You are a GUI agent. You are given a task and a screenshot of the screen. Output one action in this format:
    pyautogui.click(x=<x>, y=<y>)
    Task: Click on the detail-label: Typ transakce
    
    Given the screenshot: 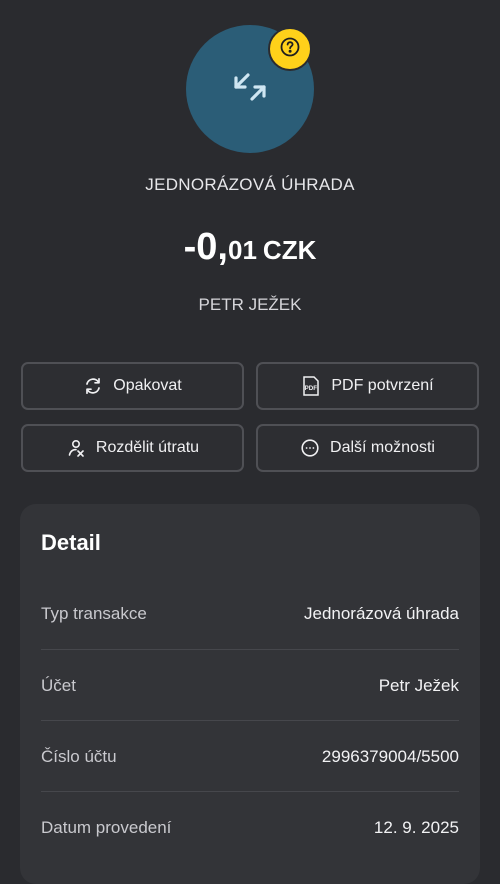 What is the action you would take?
    pyautogui.click(x=94, y=613)
    